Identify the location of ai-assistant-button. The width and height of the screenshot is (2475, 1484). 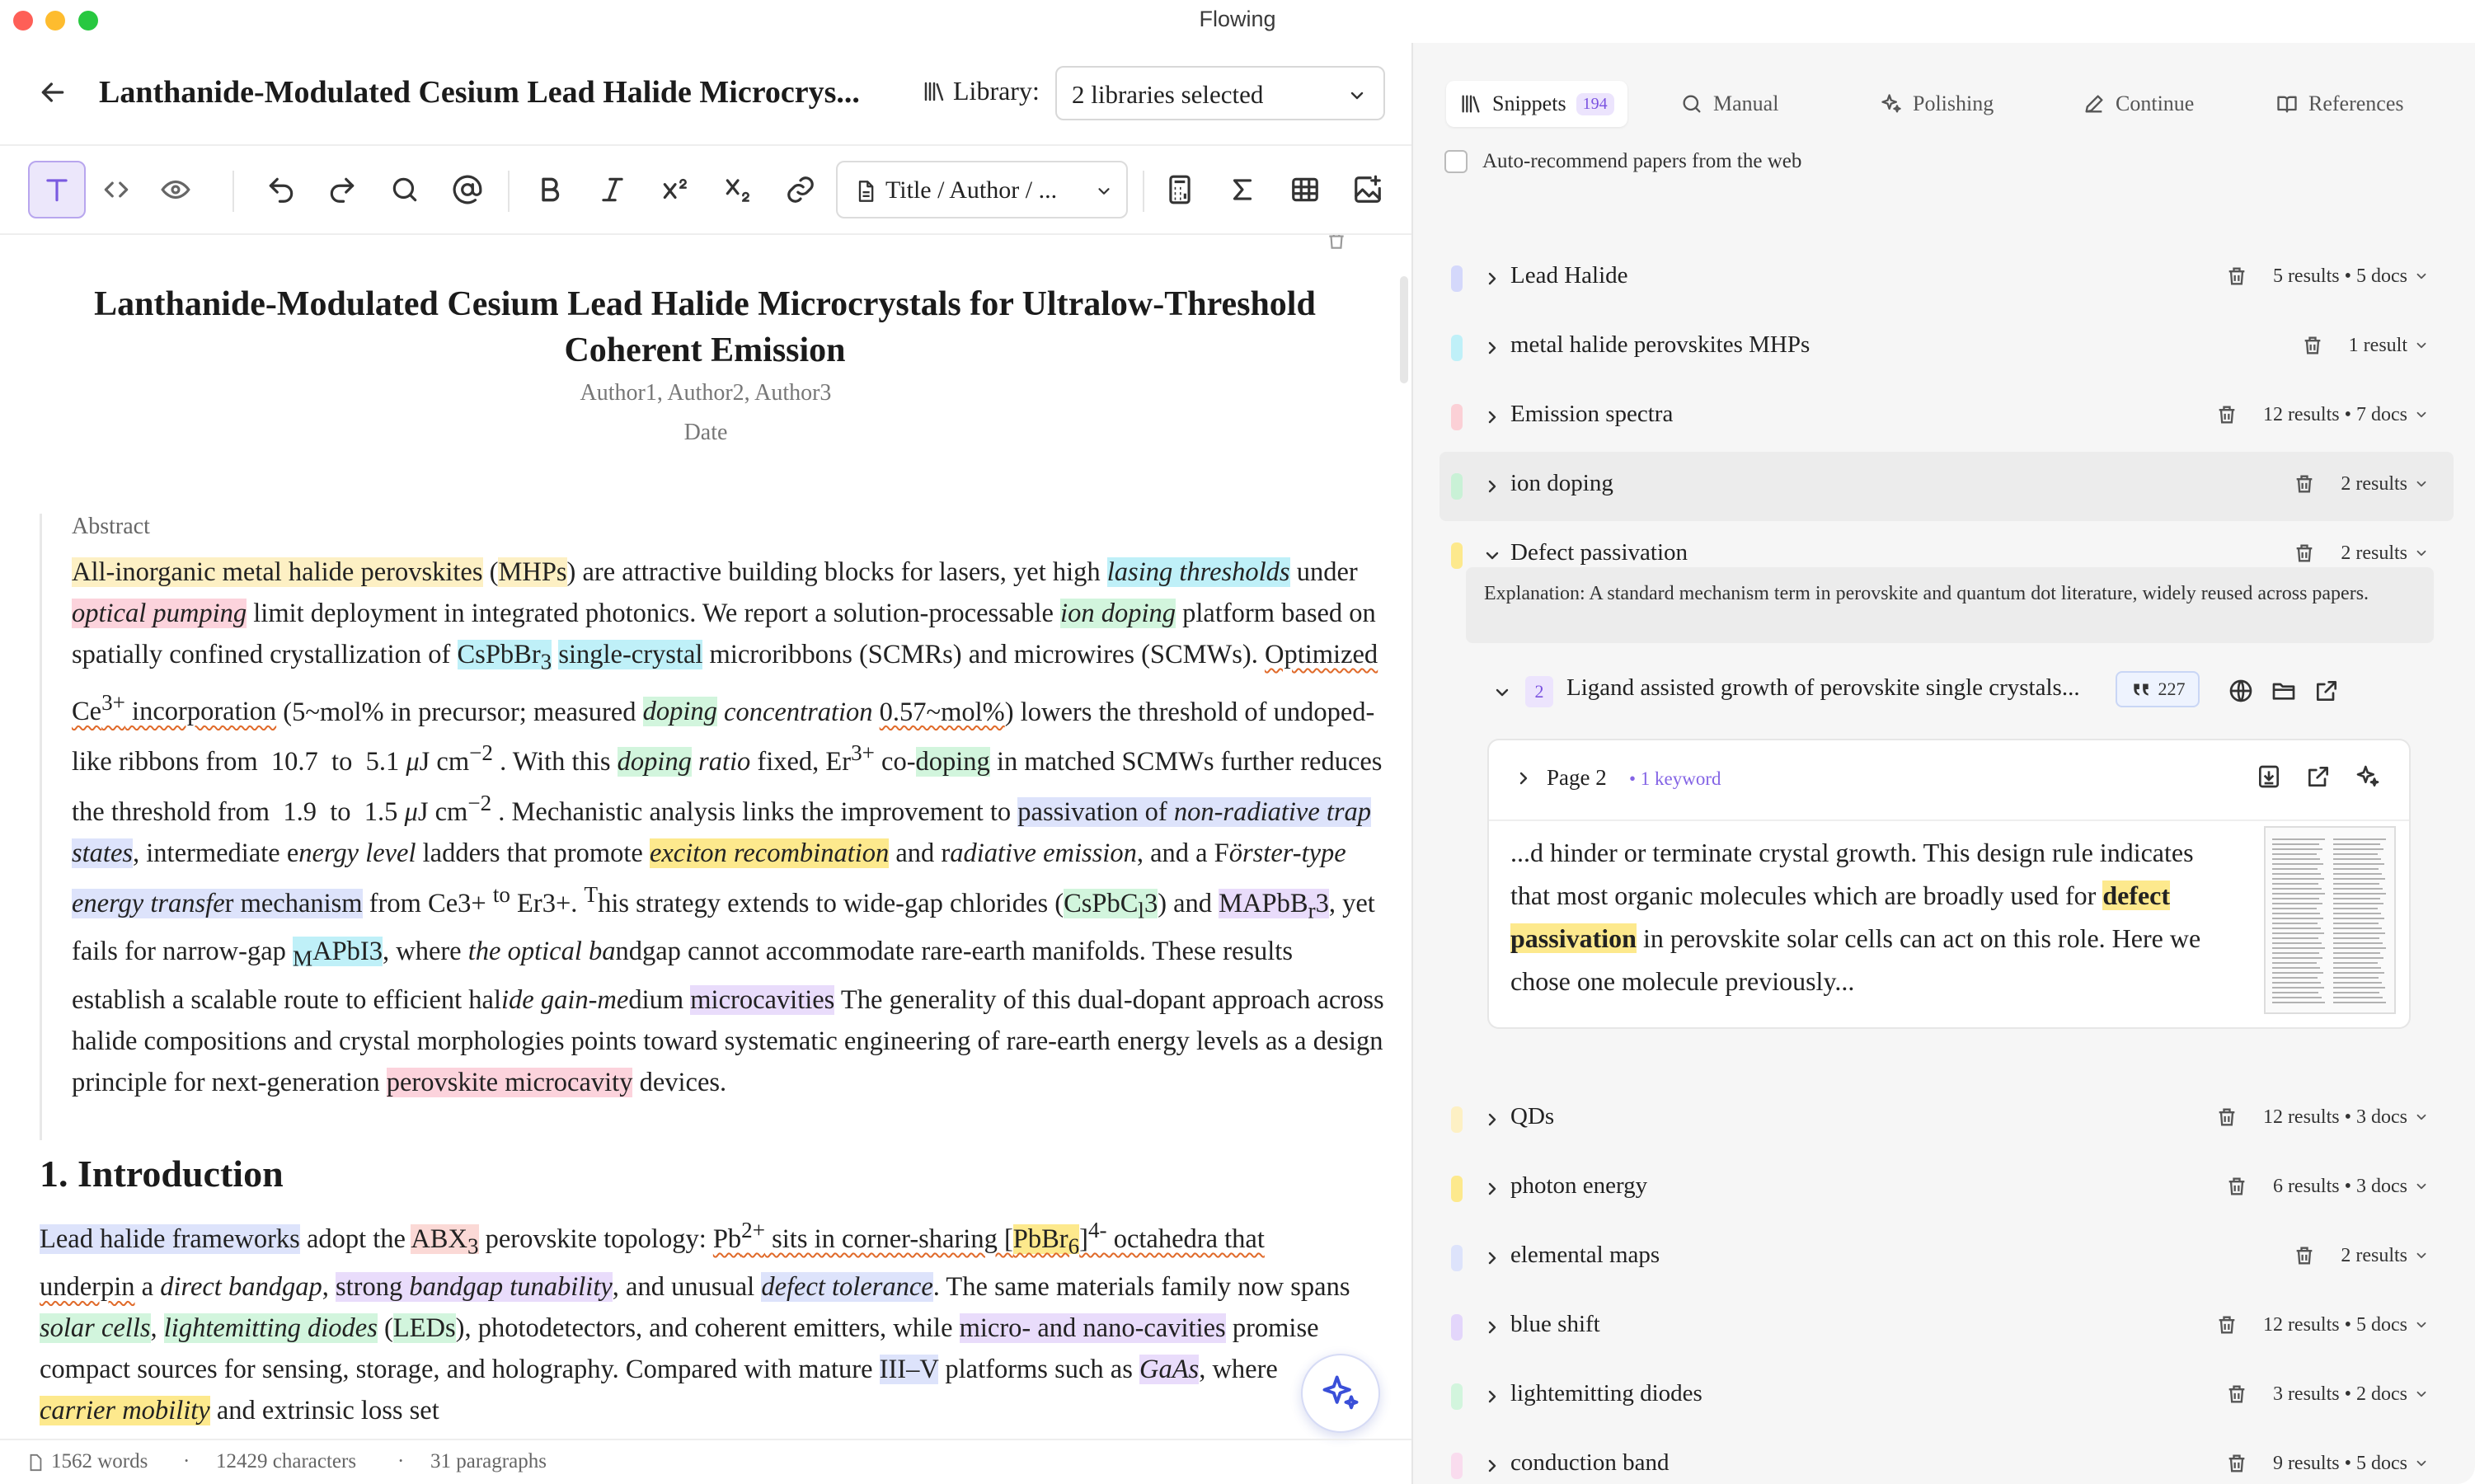
(1341, 1393).